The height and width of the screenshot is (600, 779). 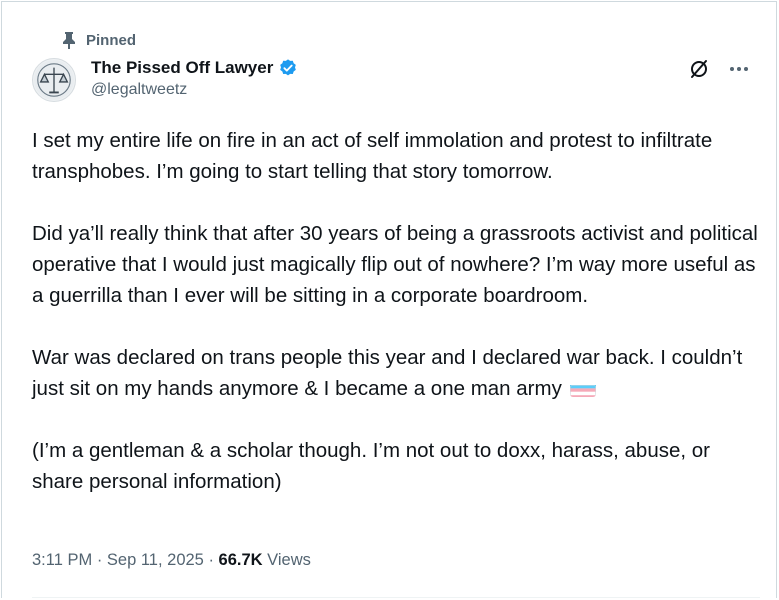 I want to click on tweet-meta: 3:11 PM · Sep 11, 2025 · 66.7K Views, so click(x=171, y=560).